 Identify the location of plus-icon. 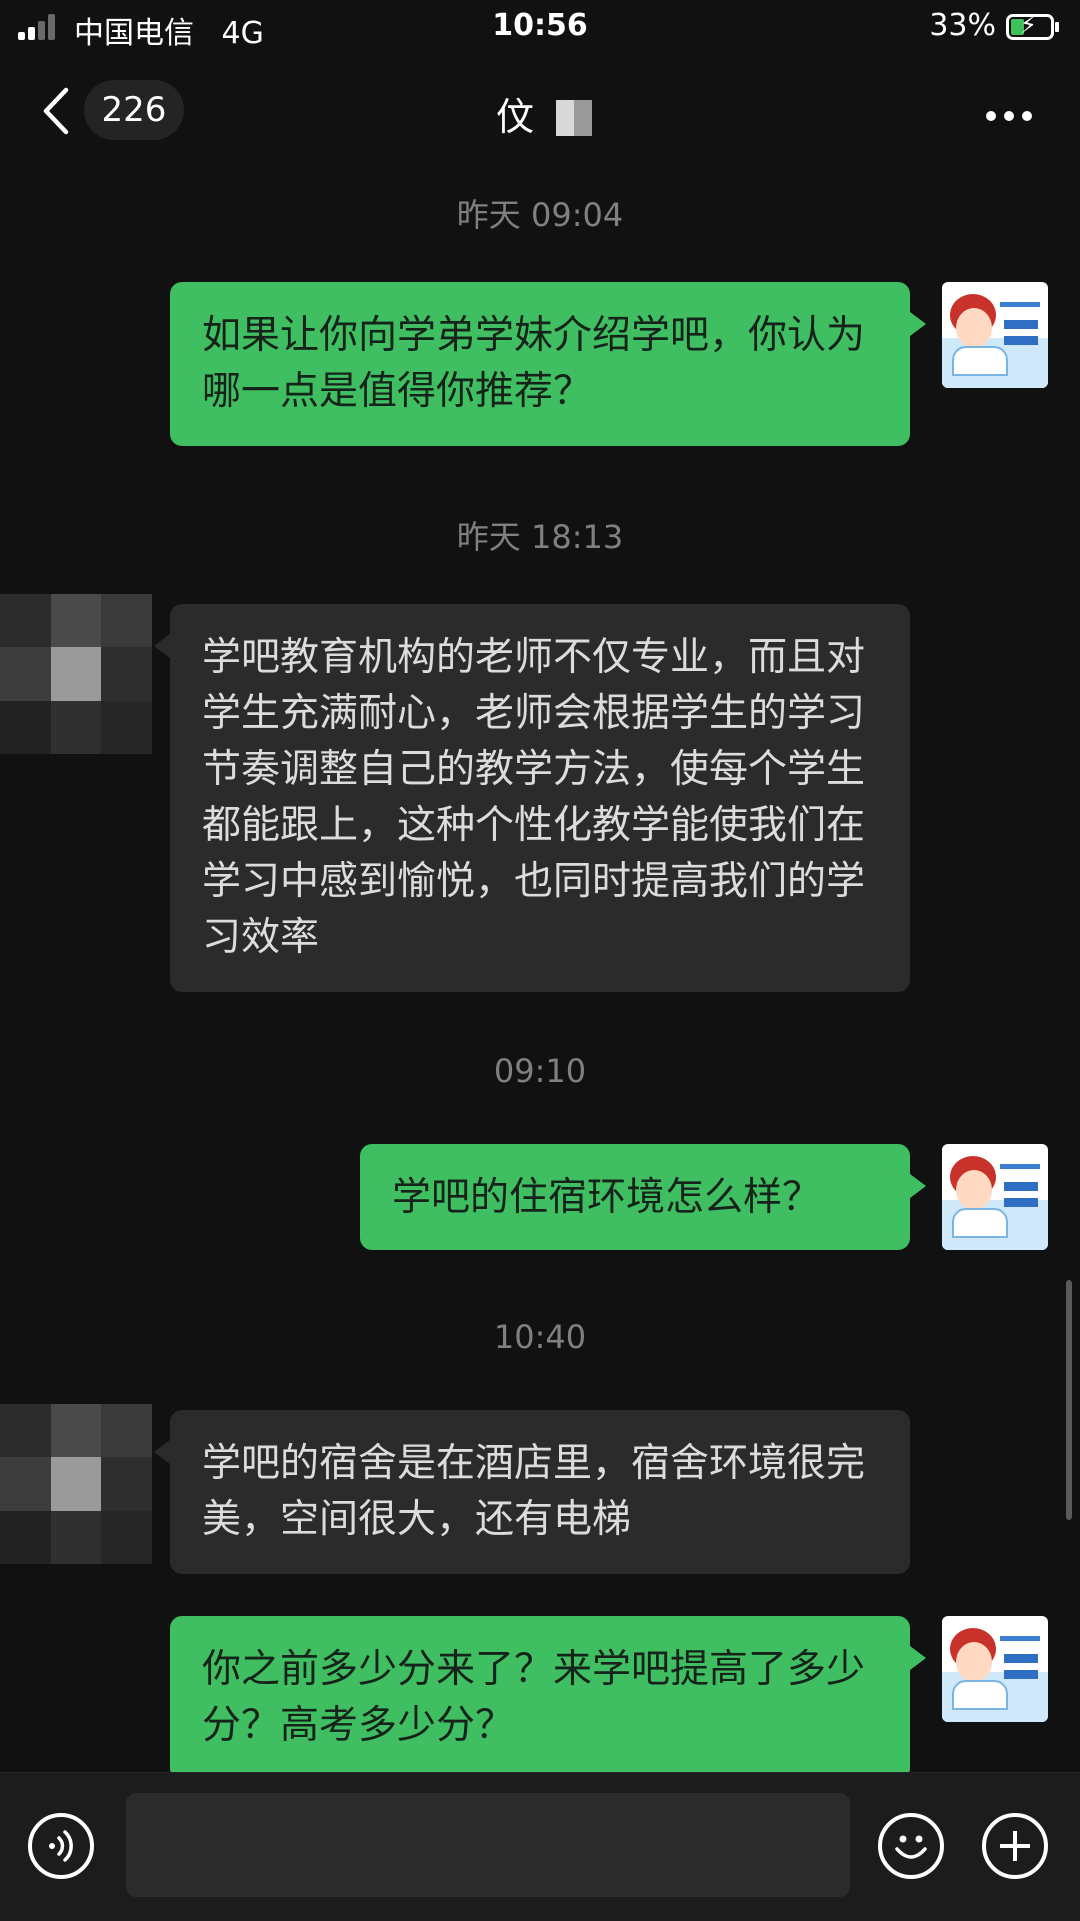
(1015, 1846).